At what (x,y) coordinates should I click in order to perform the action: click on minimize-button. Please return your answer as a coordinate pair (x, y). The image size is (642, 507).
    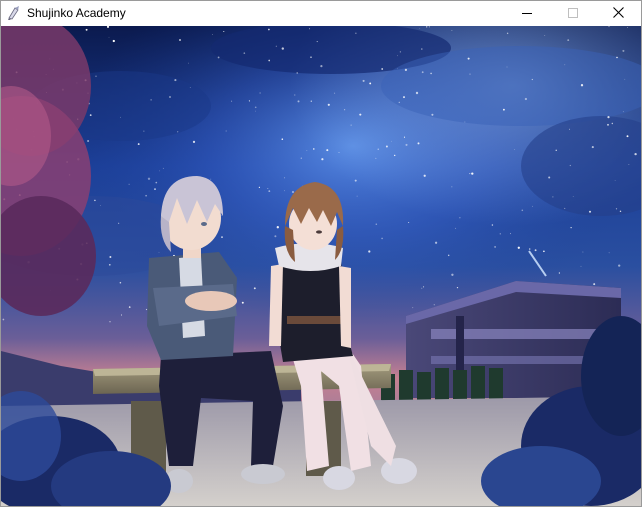
    Looking at the image, I should click on (527, 13).